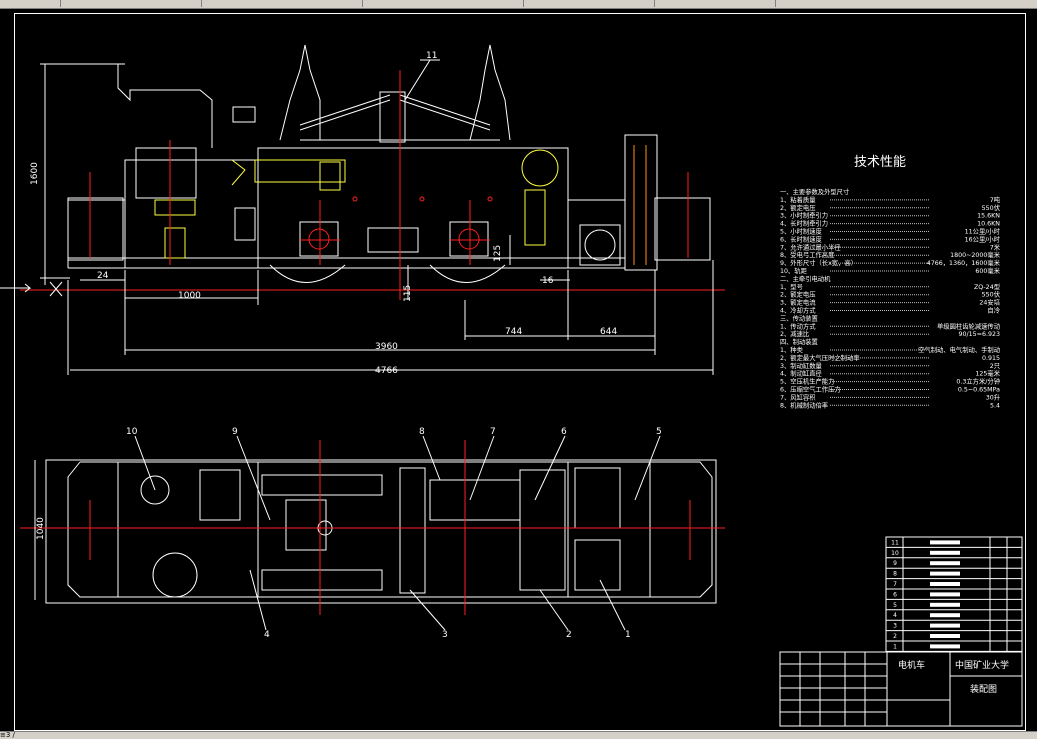  Describe the element at coordinates (993, 310) in the screenshot. I see `spec-value: 自冷` at that location.